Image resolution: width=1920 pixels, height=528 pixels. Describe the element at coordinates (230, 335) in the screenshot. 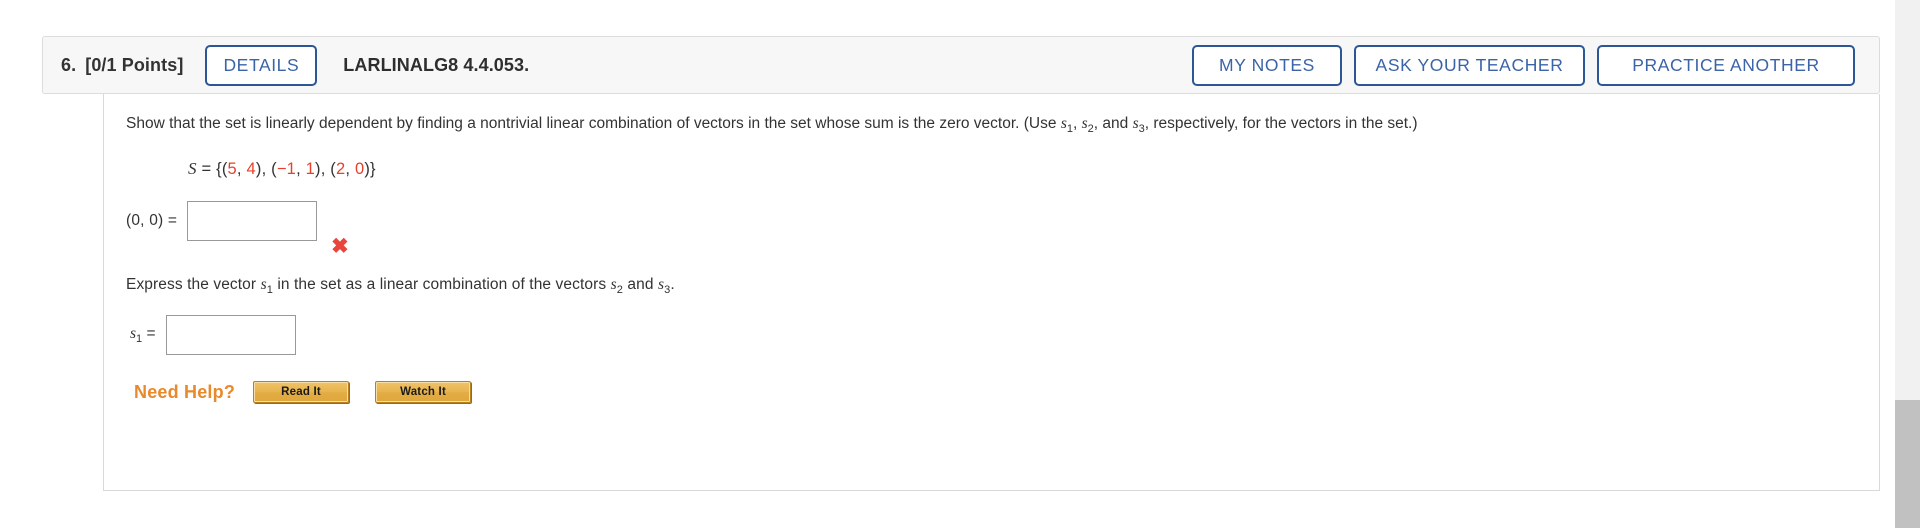

I see `answer-2-input` at that location.